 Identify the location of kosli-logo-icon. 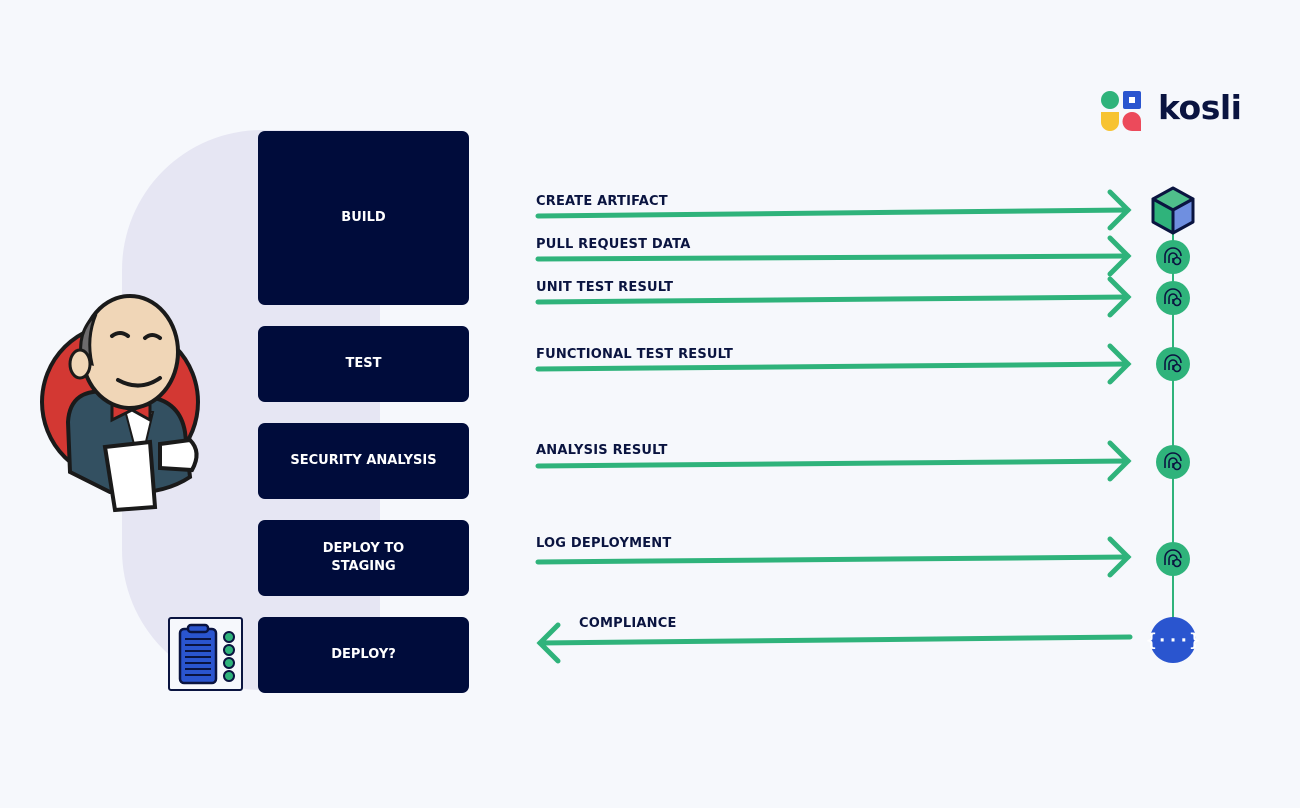
(1121, 111).